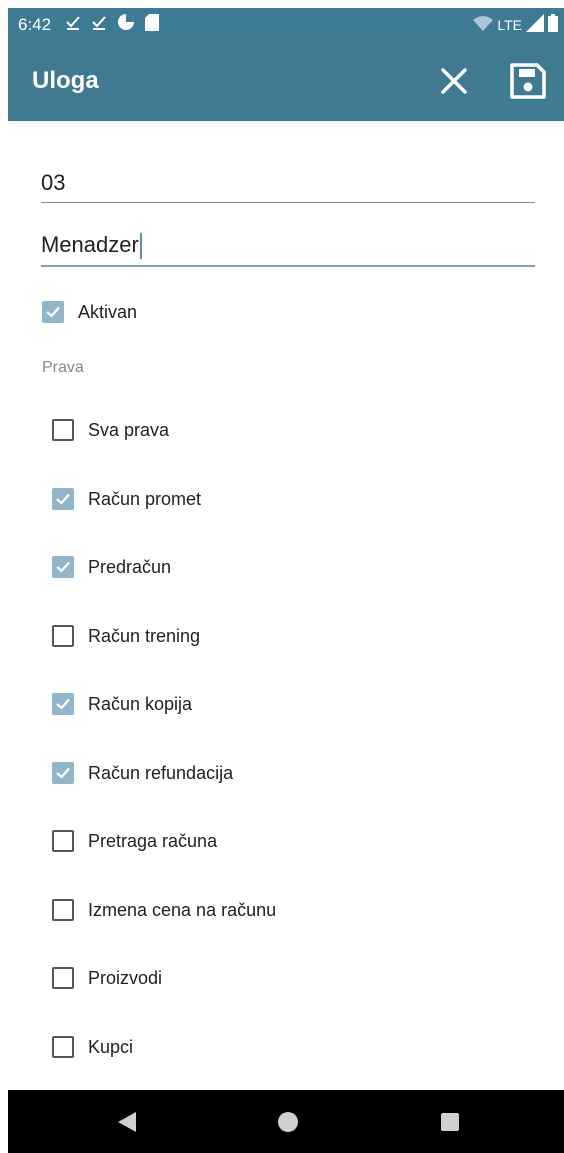 The image size is (564, 1153). Describe the element at coordinates (140, 703) in the screenshot. I see `right-label: Račun kopija` at that location.